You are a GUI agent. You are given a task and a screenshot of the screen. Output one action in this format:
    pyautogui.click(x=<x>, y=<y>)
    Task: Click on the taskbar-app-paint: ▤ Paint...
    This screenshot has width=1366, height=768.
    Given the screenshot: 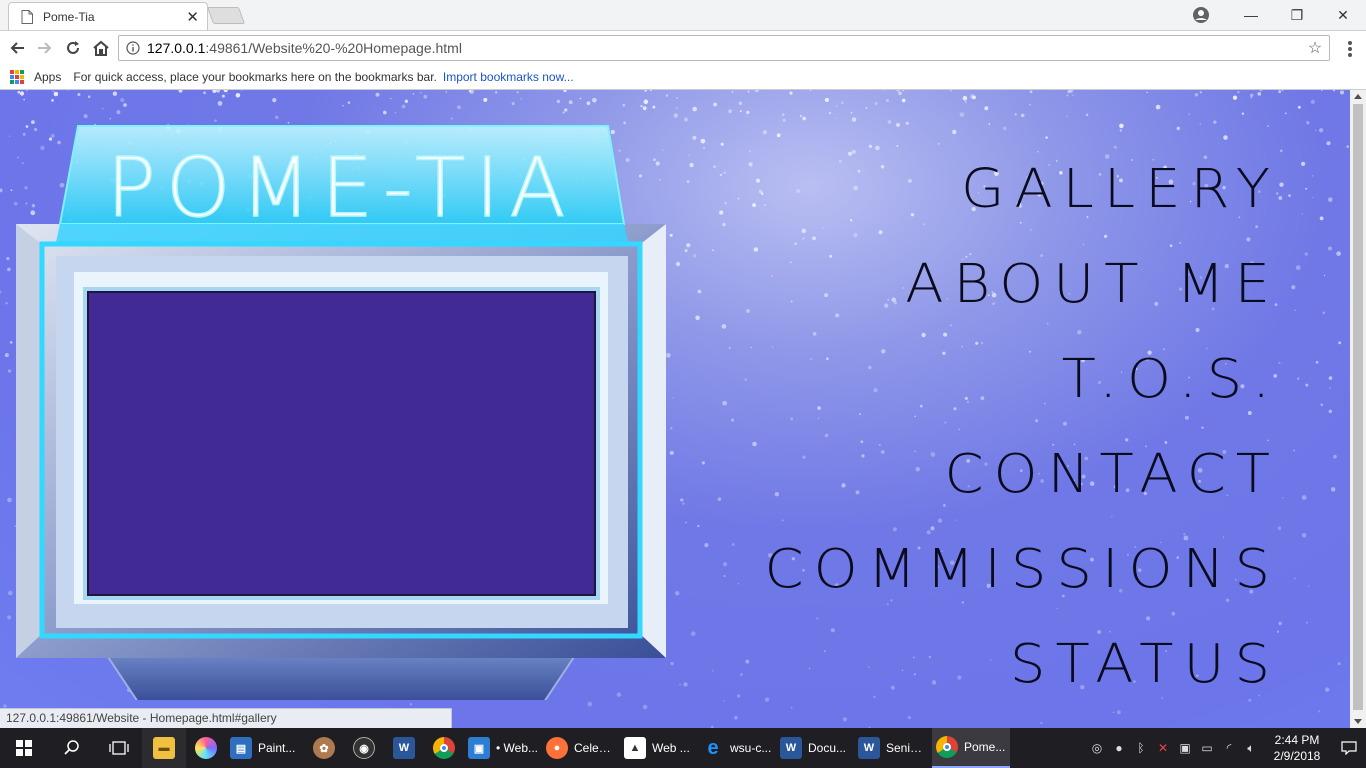 What is the action you would take?
    pyautogui.click(x=265, y=748)
    